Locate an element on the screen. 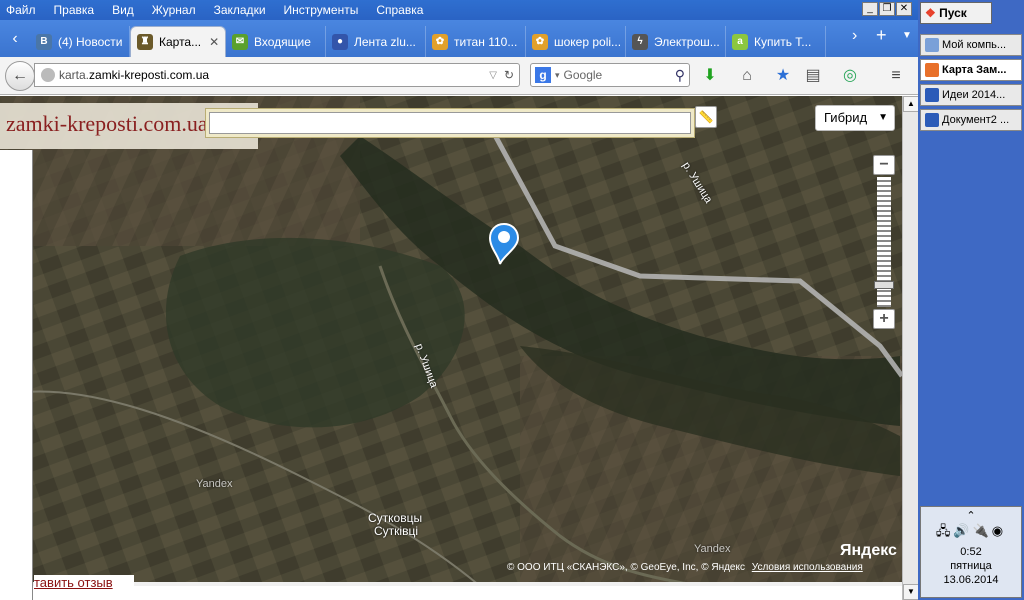  close-tab-icon: ✕ is located at coordinates (214, 42).